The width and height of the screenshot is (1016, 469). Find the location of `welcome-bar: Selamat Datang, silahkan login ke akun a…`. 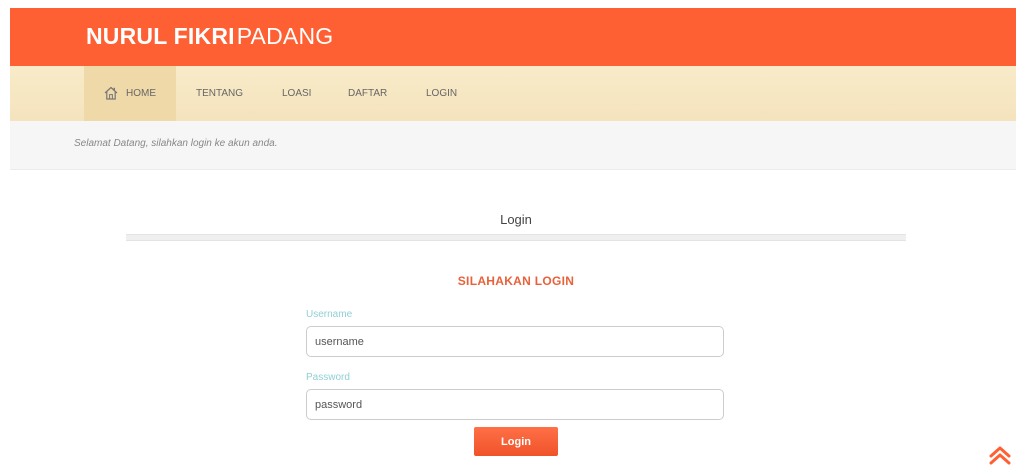

welcome-bar: Selamat Datang, silahkan login ke akun a… is located at coordinates (513, 145).